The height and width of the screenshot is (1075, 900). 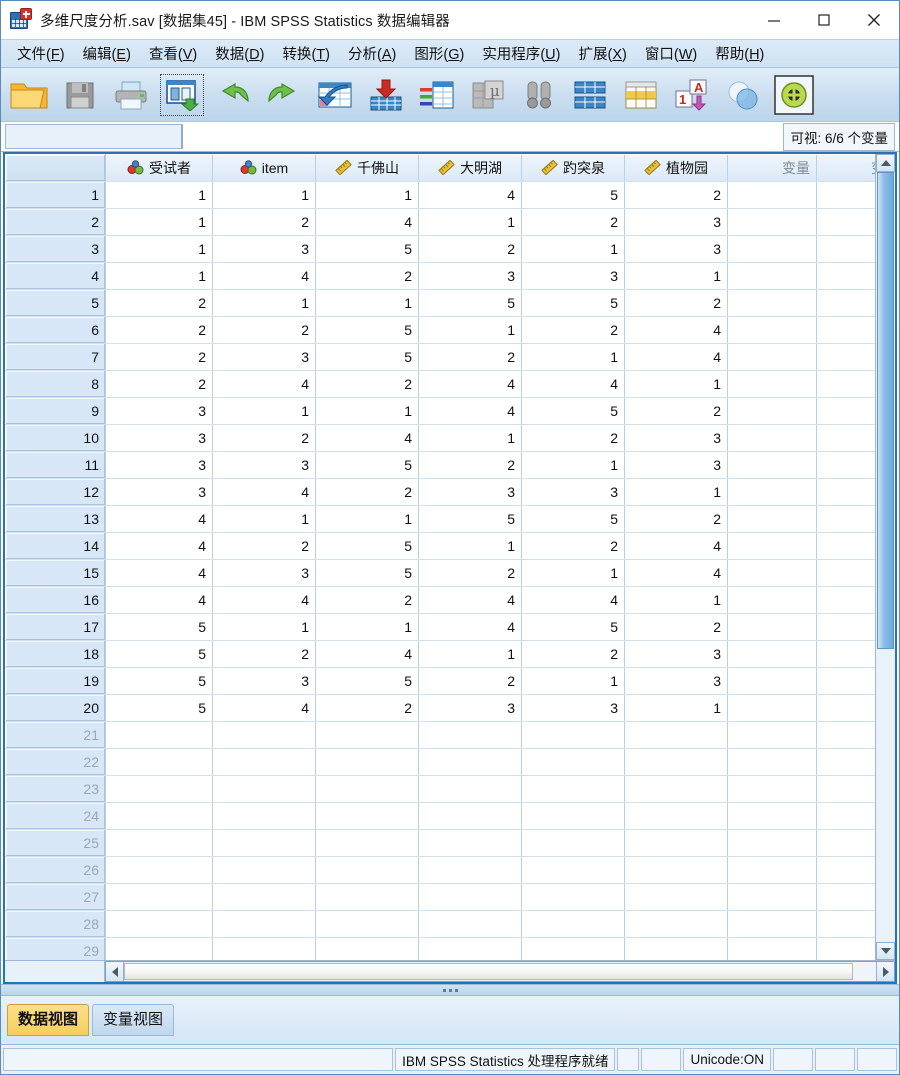 What do you see at coordinates (440, 546) in the screenshot?
I see `table-row: 14 4 2 5 1 2 4` at bounding box center [440, 546].